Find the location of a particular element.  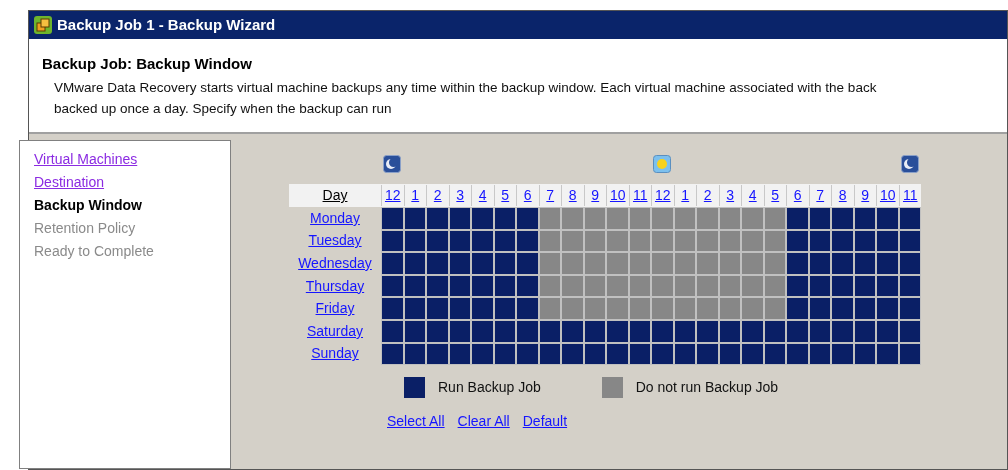

action-link: Default is located at coordinates (545, 422).